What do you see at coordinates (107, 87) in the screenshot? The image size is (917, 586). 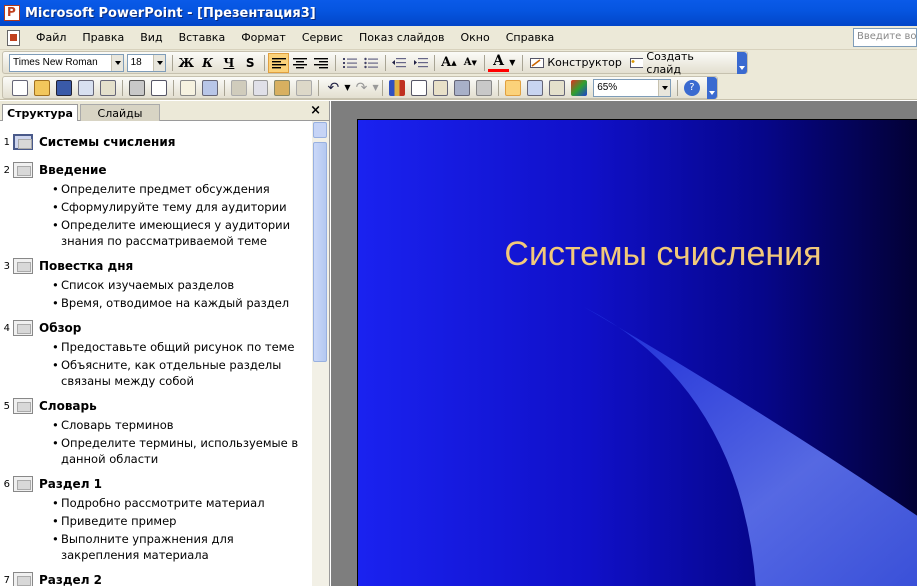 I see `email-icon` at bounding box center [107, 87].